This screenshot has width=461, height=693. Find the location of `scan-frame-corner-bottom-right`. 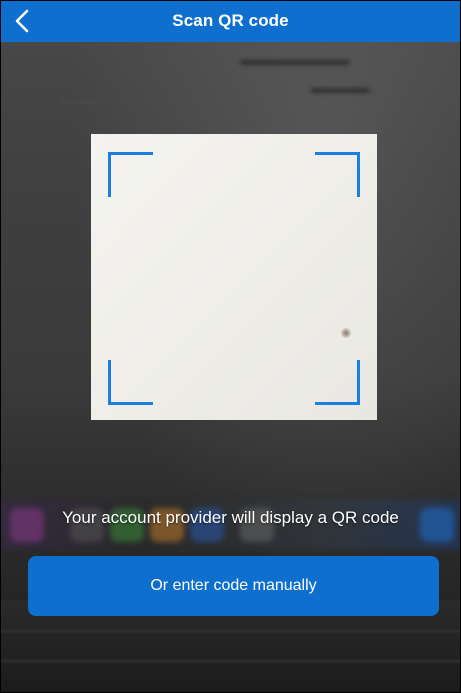

scan-frame-corner-bottom-right is located at coordinates (337, 382).